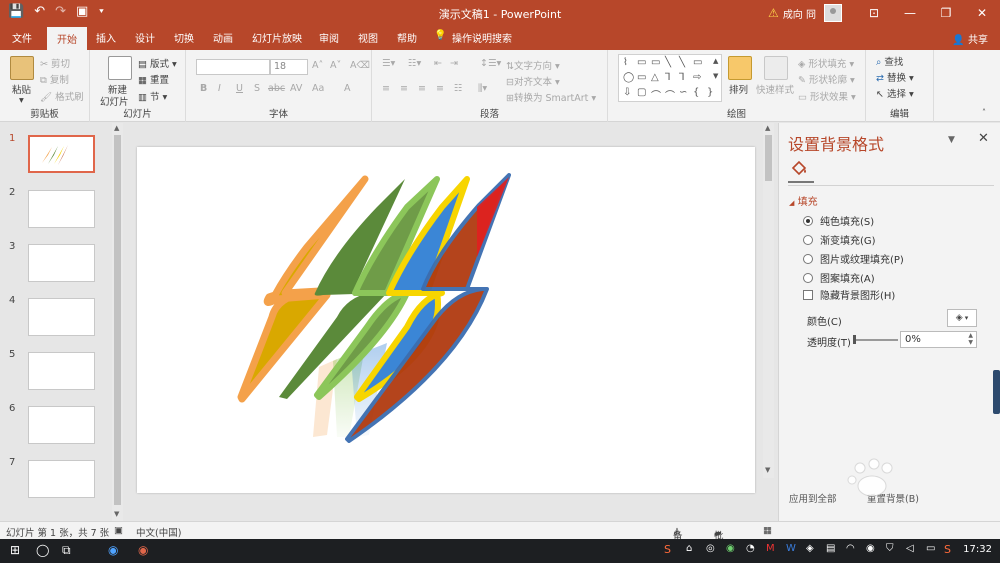 This screenshot has width=1000, height=563. I want to click on grow-font-icon: A˄, so click(317, 65).